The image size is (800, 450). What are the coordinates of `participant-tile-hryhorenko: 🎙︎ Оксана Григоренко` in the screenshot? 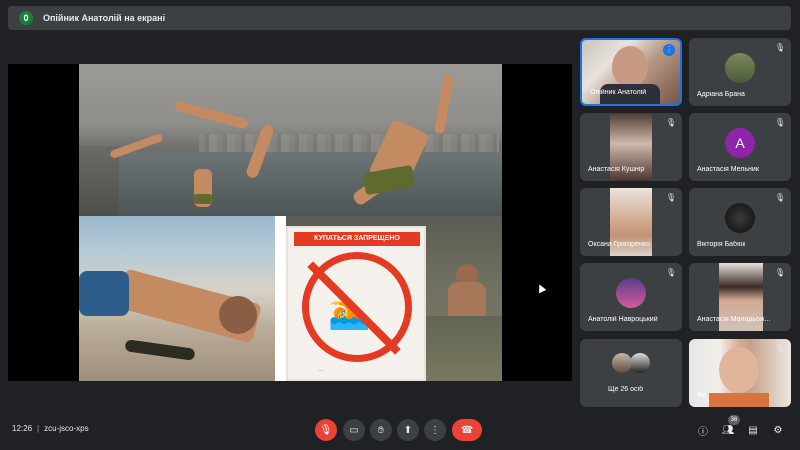 It's located at (631, 222).